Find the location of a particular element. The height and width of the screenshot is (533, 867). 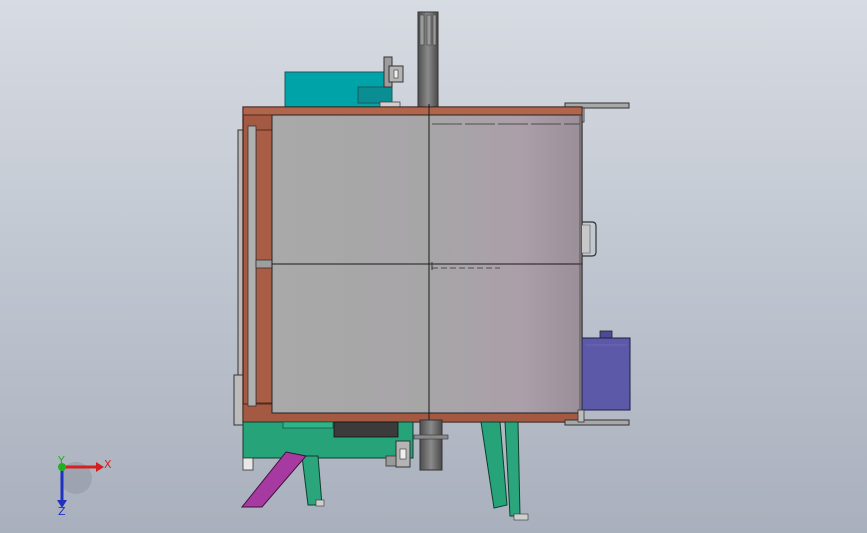

side-handle is located at coordinates (589, 239).